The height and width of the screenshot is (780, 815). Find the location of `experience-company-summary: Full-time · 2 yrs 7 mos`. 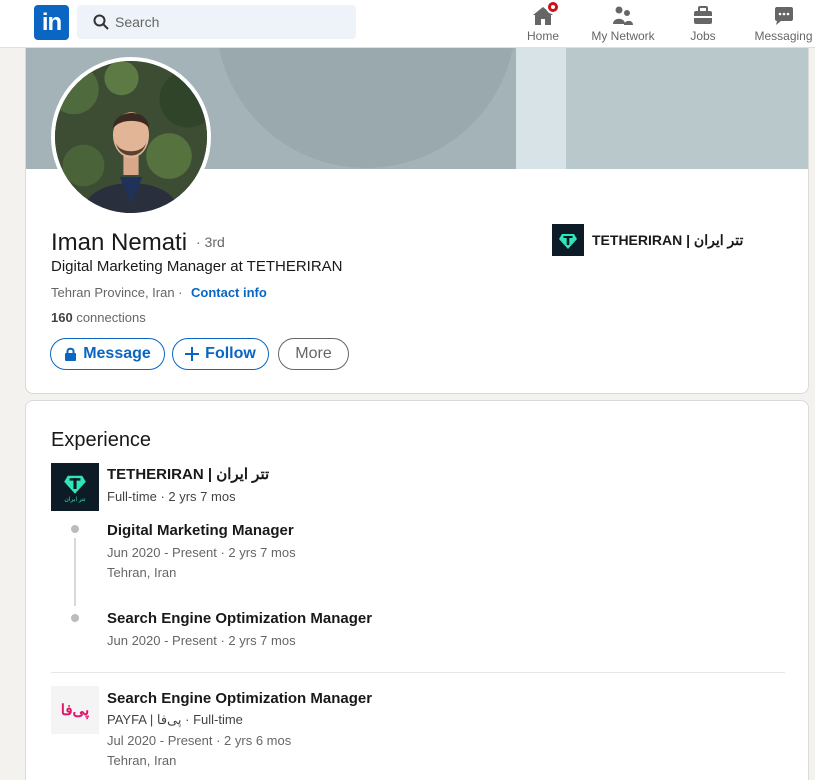

experience-company-summary: Full-time · 2 yrs 7 mos is located at coordinates (171, 496).